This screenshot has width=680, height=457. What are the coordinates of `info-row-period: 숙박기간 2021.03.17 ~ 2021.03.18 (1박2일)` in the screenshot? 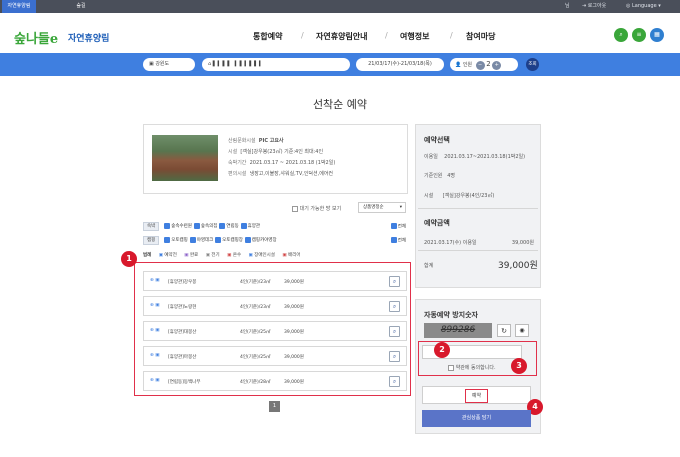 It's located at (281, 162).